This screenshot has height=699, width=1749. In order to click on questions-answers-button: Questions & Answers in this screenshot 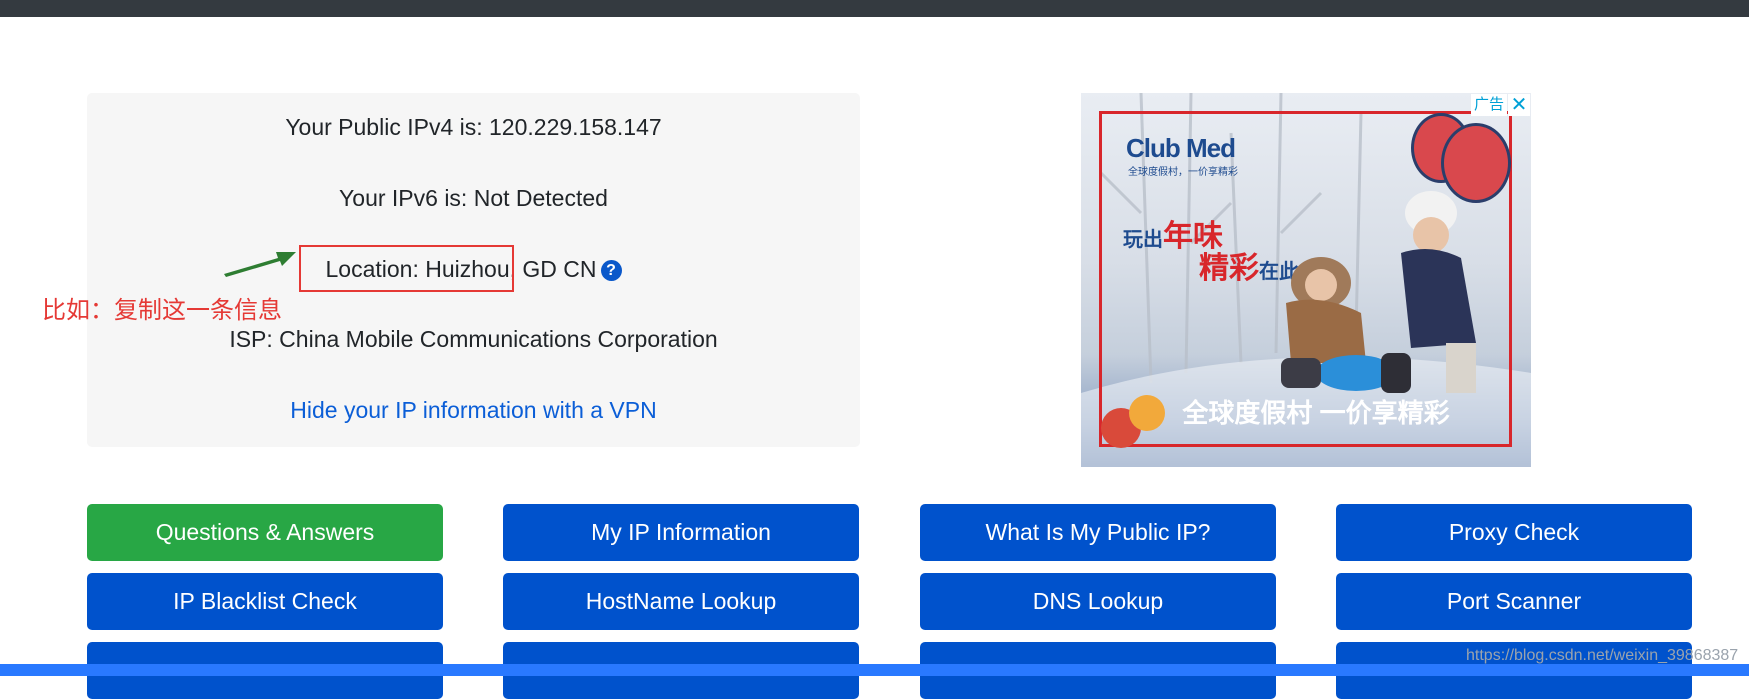, I will do `click(265, 532)`.